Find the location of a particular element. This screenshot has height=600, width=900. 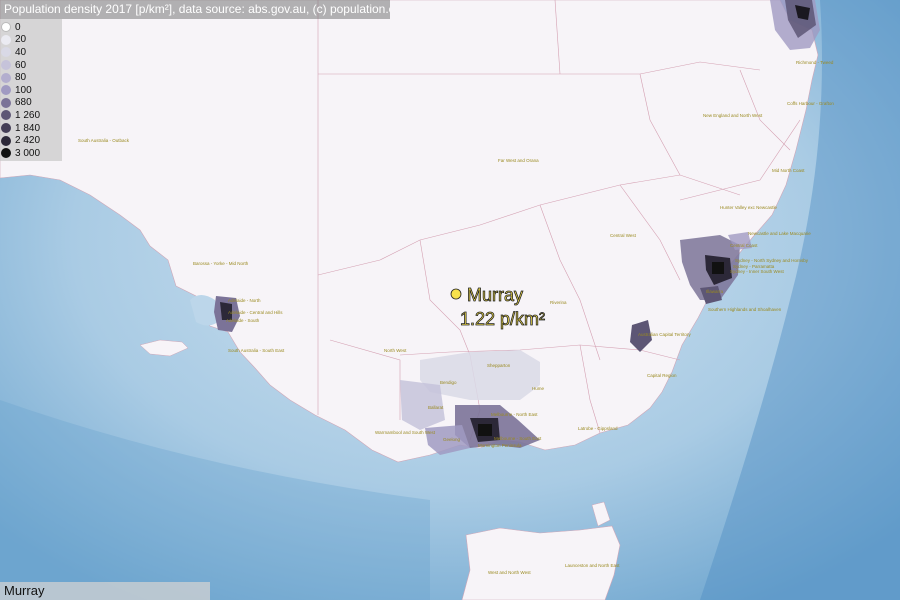

region-label: New England and North West is located at coordinates (733, 115).